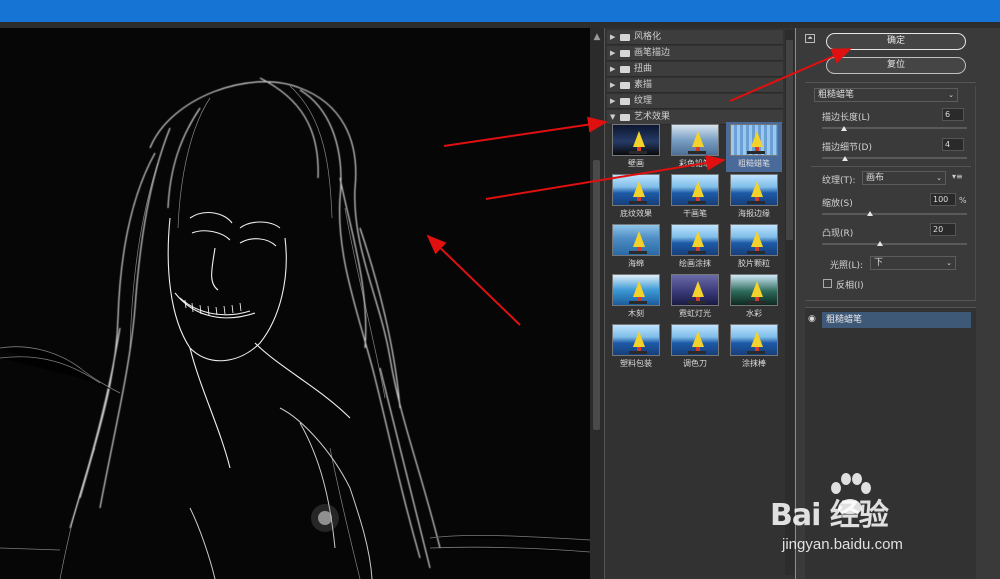 Image resolution: width=1000 pixels, height=579 pixels. I want to click on category-label: 素描, so click(643, 85).